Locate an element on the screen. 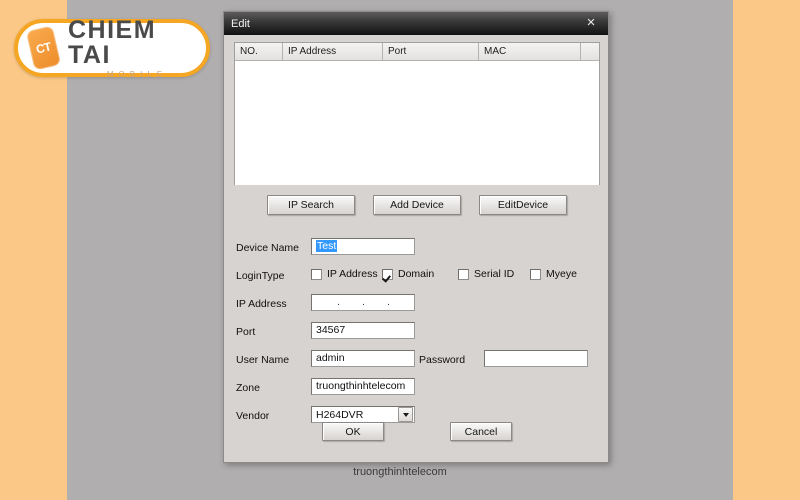 This screenshot has height=500, width=800. password-input is located at coordinates (536, 358).